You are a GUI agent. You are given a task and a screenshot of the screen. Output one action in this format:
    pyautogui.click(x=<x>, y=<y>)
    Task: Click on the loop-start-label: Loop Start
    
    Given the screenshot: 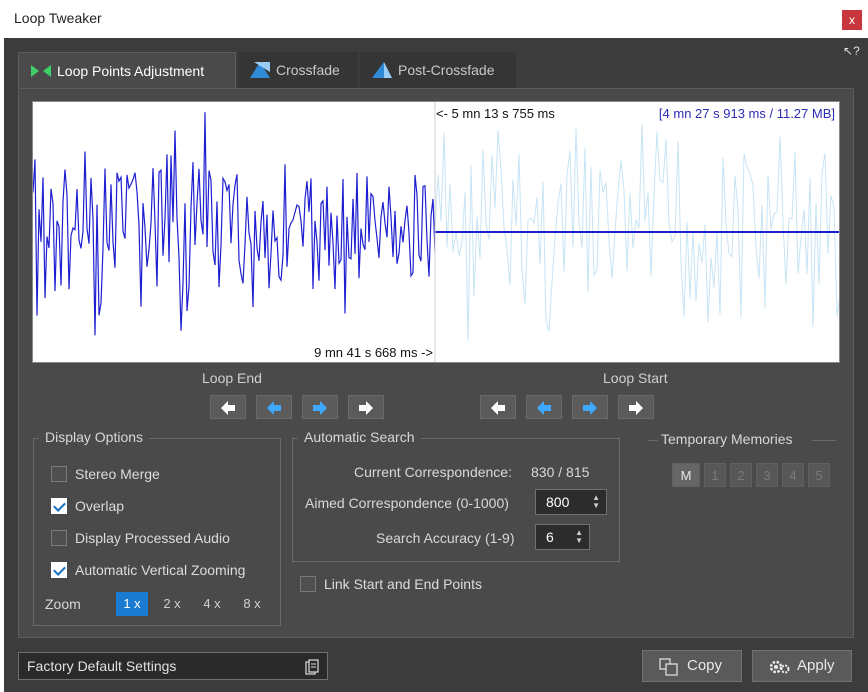 What is the action you would take?
    pyautogui.click(x=635, y=378)
    